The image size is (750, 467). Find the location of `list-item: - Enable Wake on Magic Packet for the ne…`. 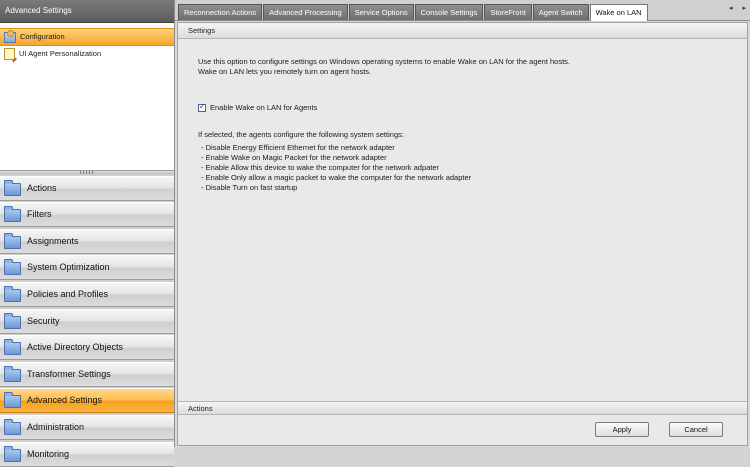

list-item: - Enable Wake on Magic Packet for the ne… is located at coordinates (294, 157).